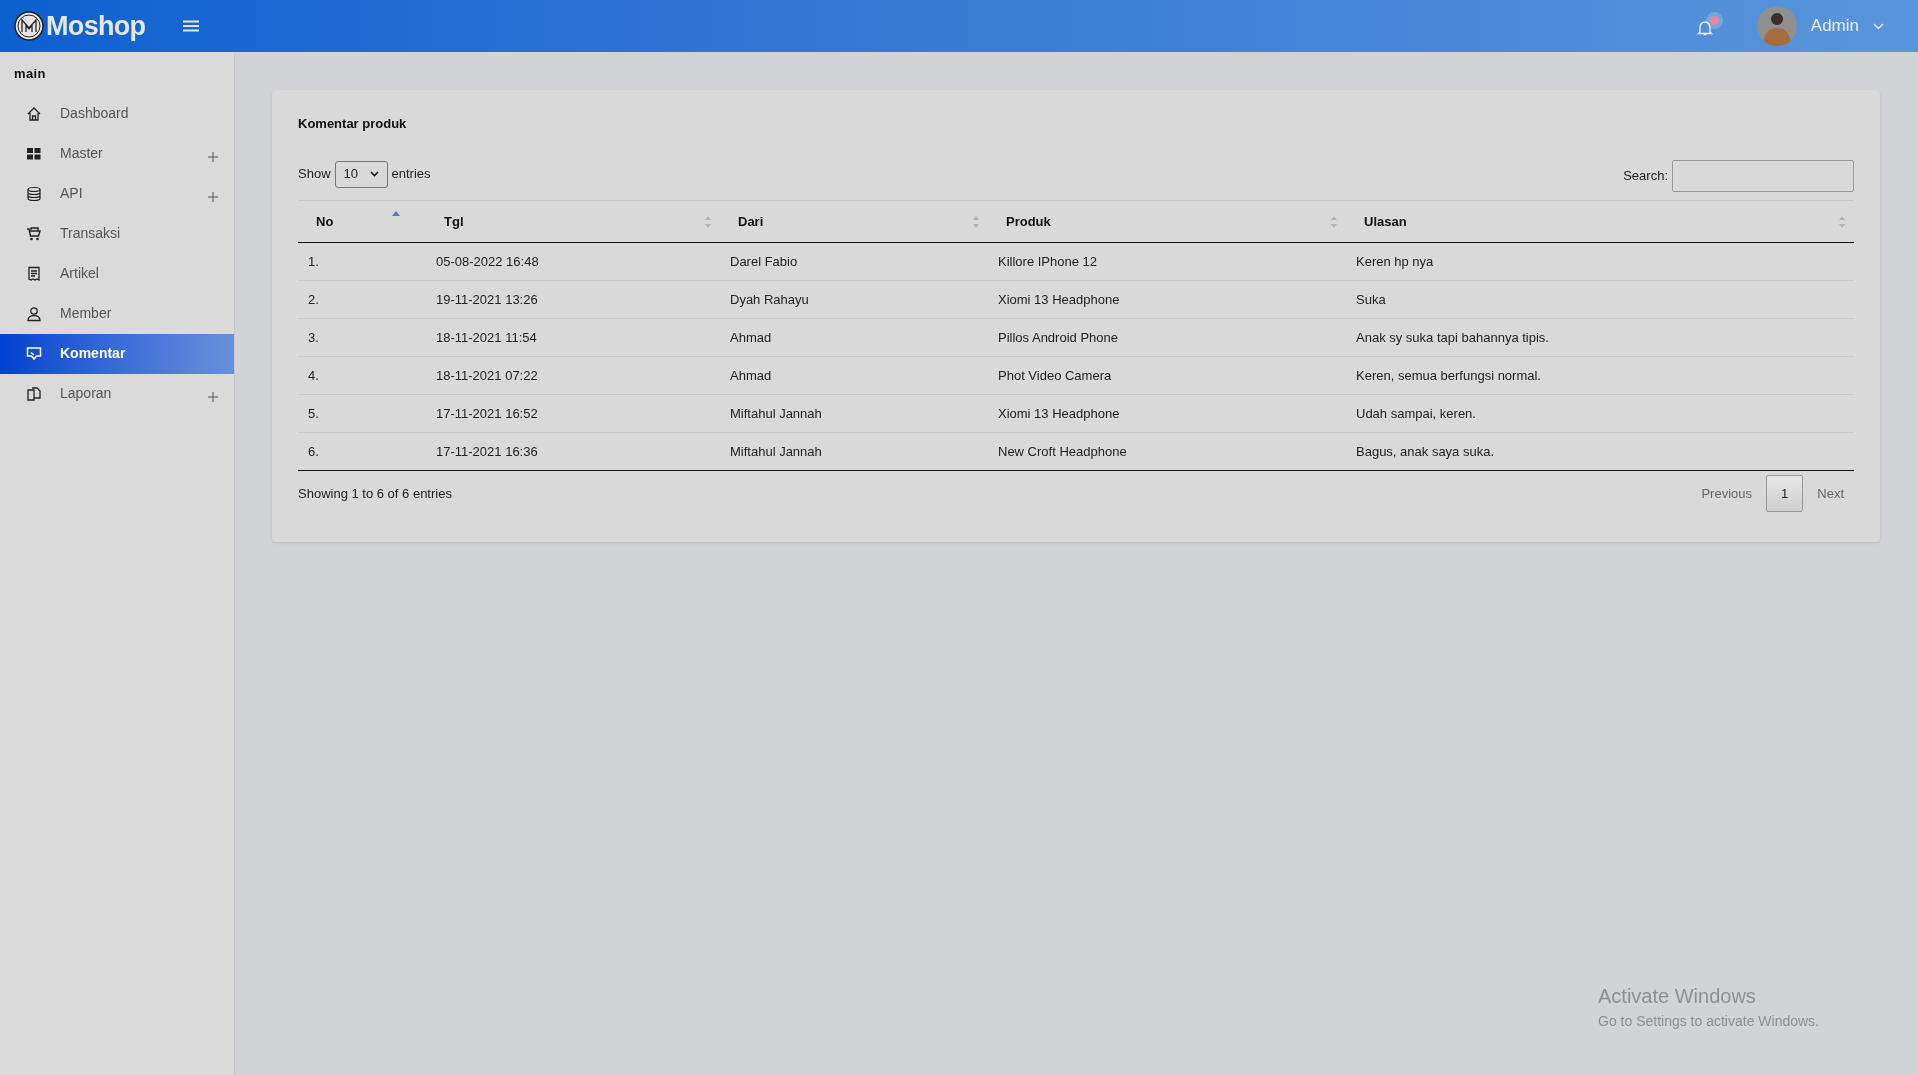 This screenshot has width=1918, height=1075. I want to click on sidebar-item: Member, so click(117, 313).